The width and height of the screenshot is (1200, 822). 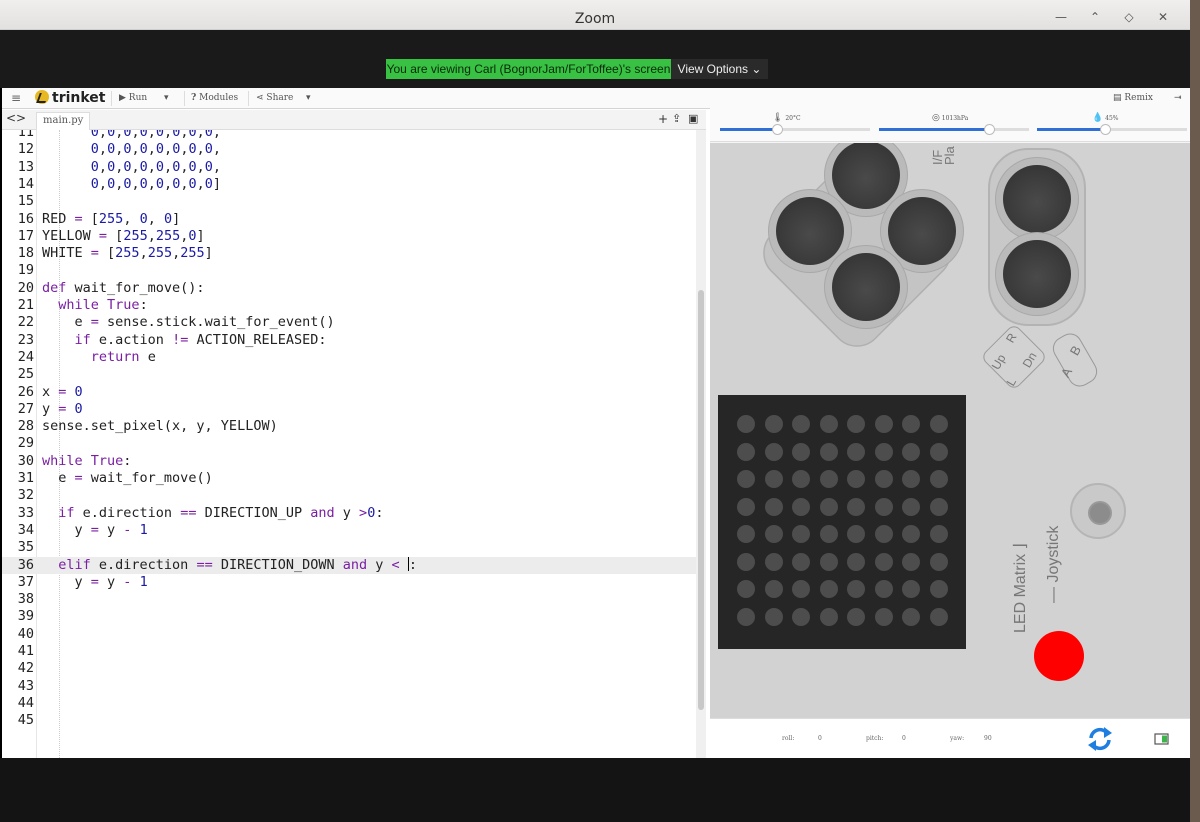 What do you see at coordinates (988, 738) in the screenshot?
I see `yaw-value: 90` at bounding box center [988, 738].